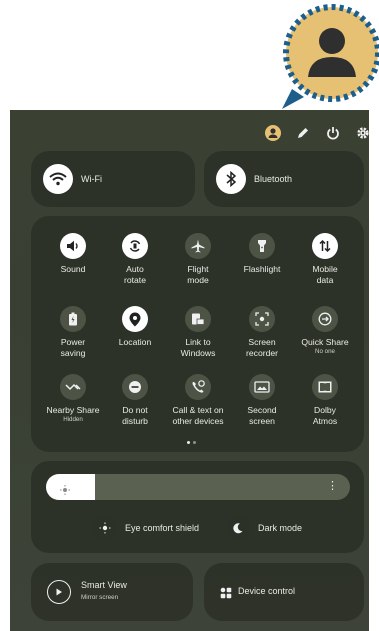  What do you see at coordinates (112, 592) in the screenshot?
I see `smart-view-card: Smart View Mirror screen` at bounding box center [112, 592].